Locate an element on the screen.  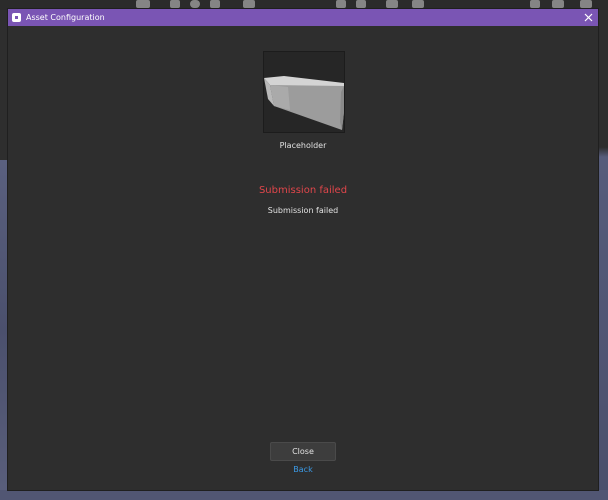
dialog-titlebar: Asset Configuration is located at coordinates (303, 17).